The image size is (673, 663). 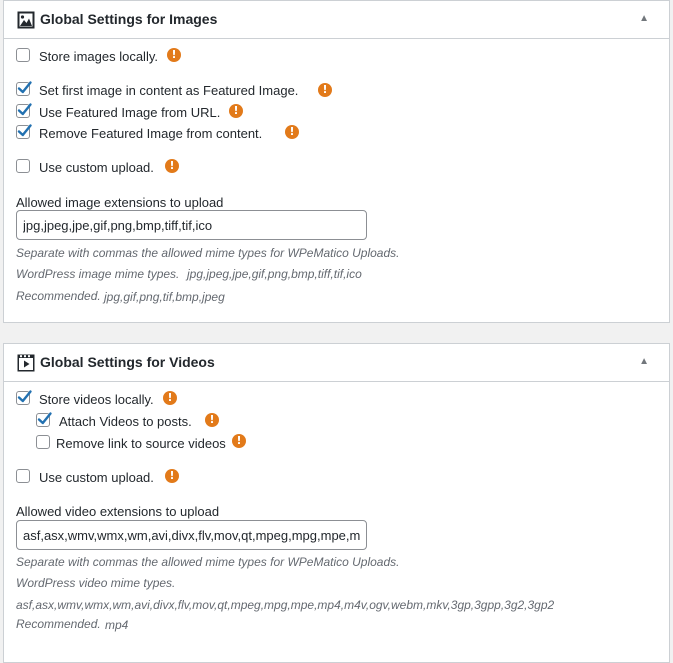 I want to click on image-icon, so click(x=26, y=20).